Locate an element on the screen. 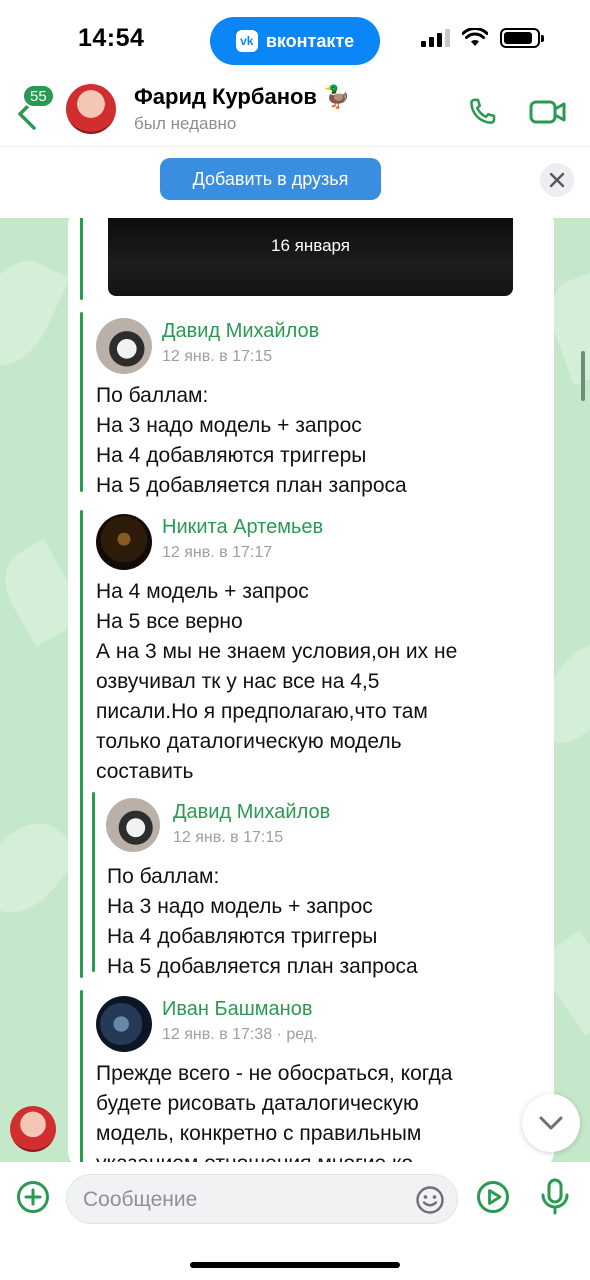  status-time: 14:54 is located at coordinates (111, 38).